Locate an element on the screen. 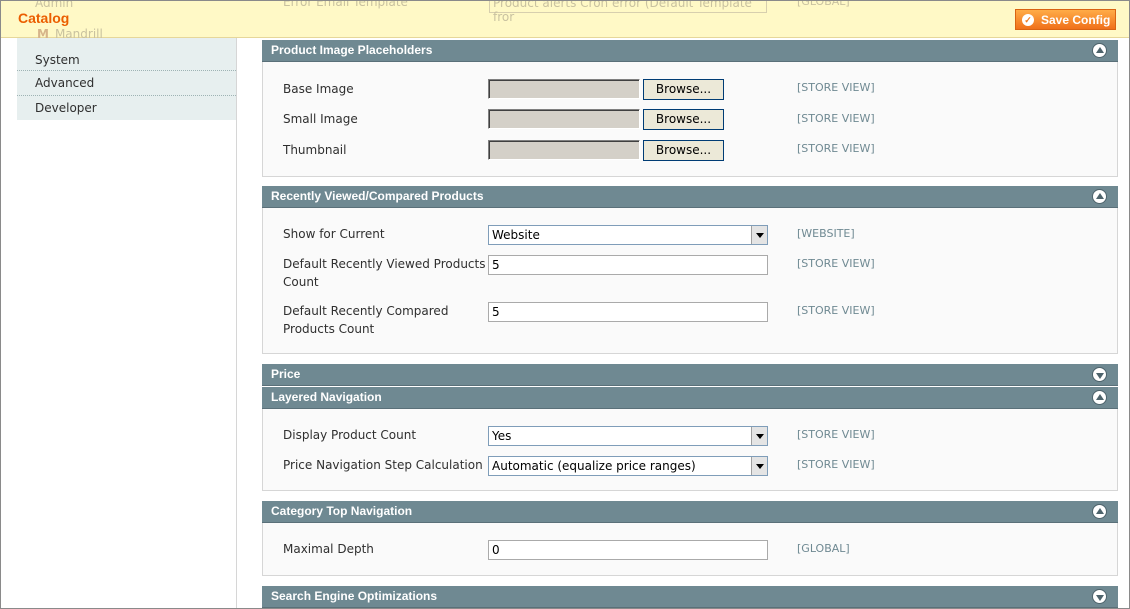 Image resolution: width=1130 pixels, height=609 pixels. base-image-scope: [STORE VIEW] is located at coordinates (836, 87).